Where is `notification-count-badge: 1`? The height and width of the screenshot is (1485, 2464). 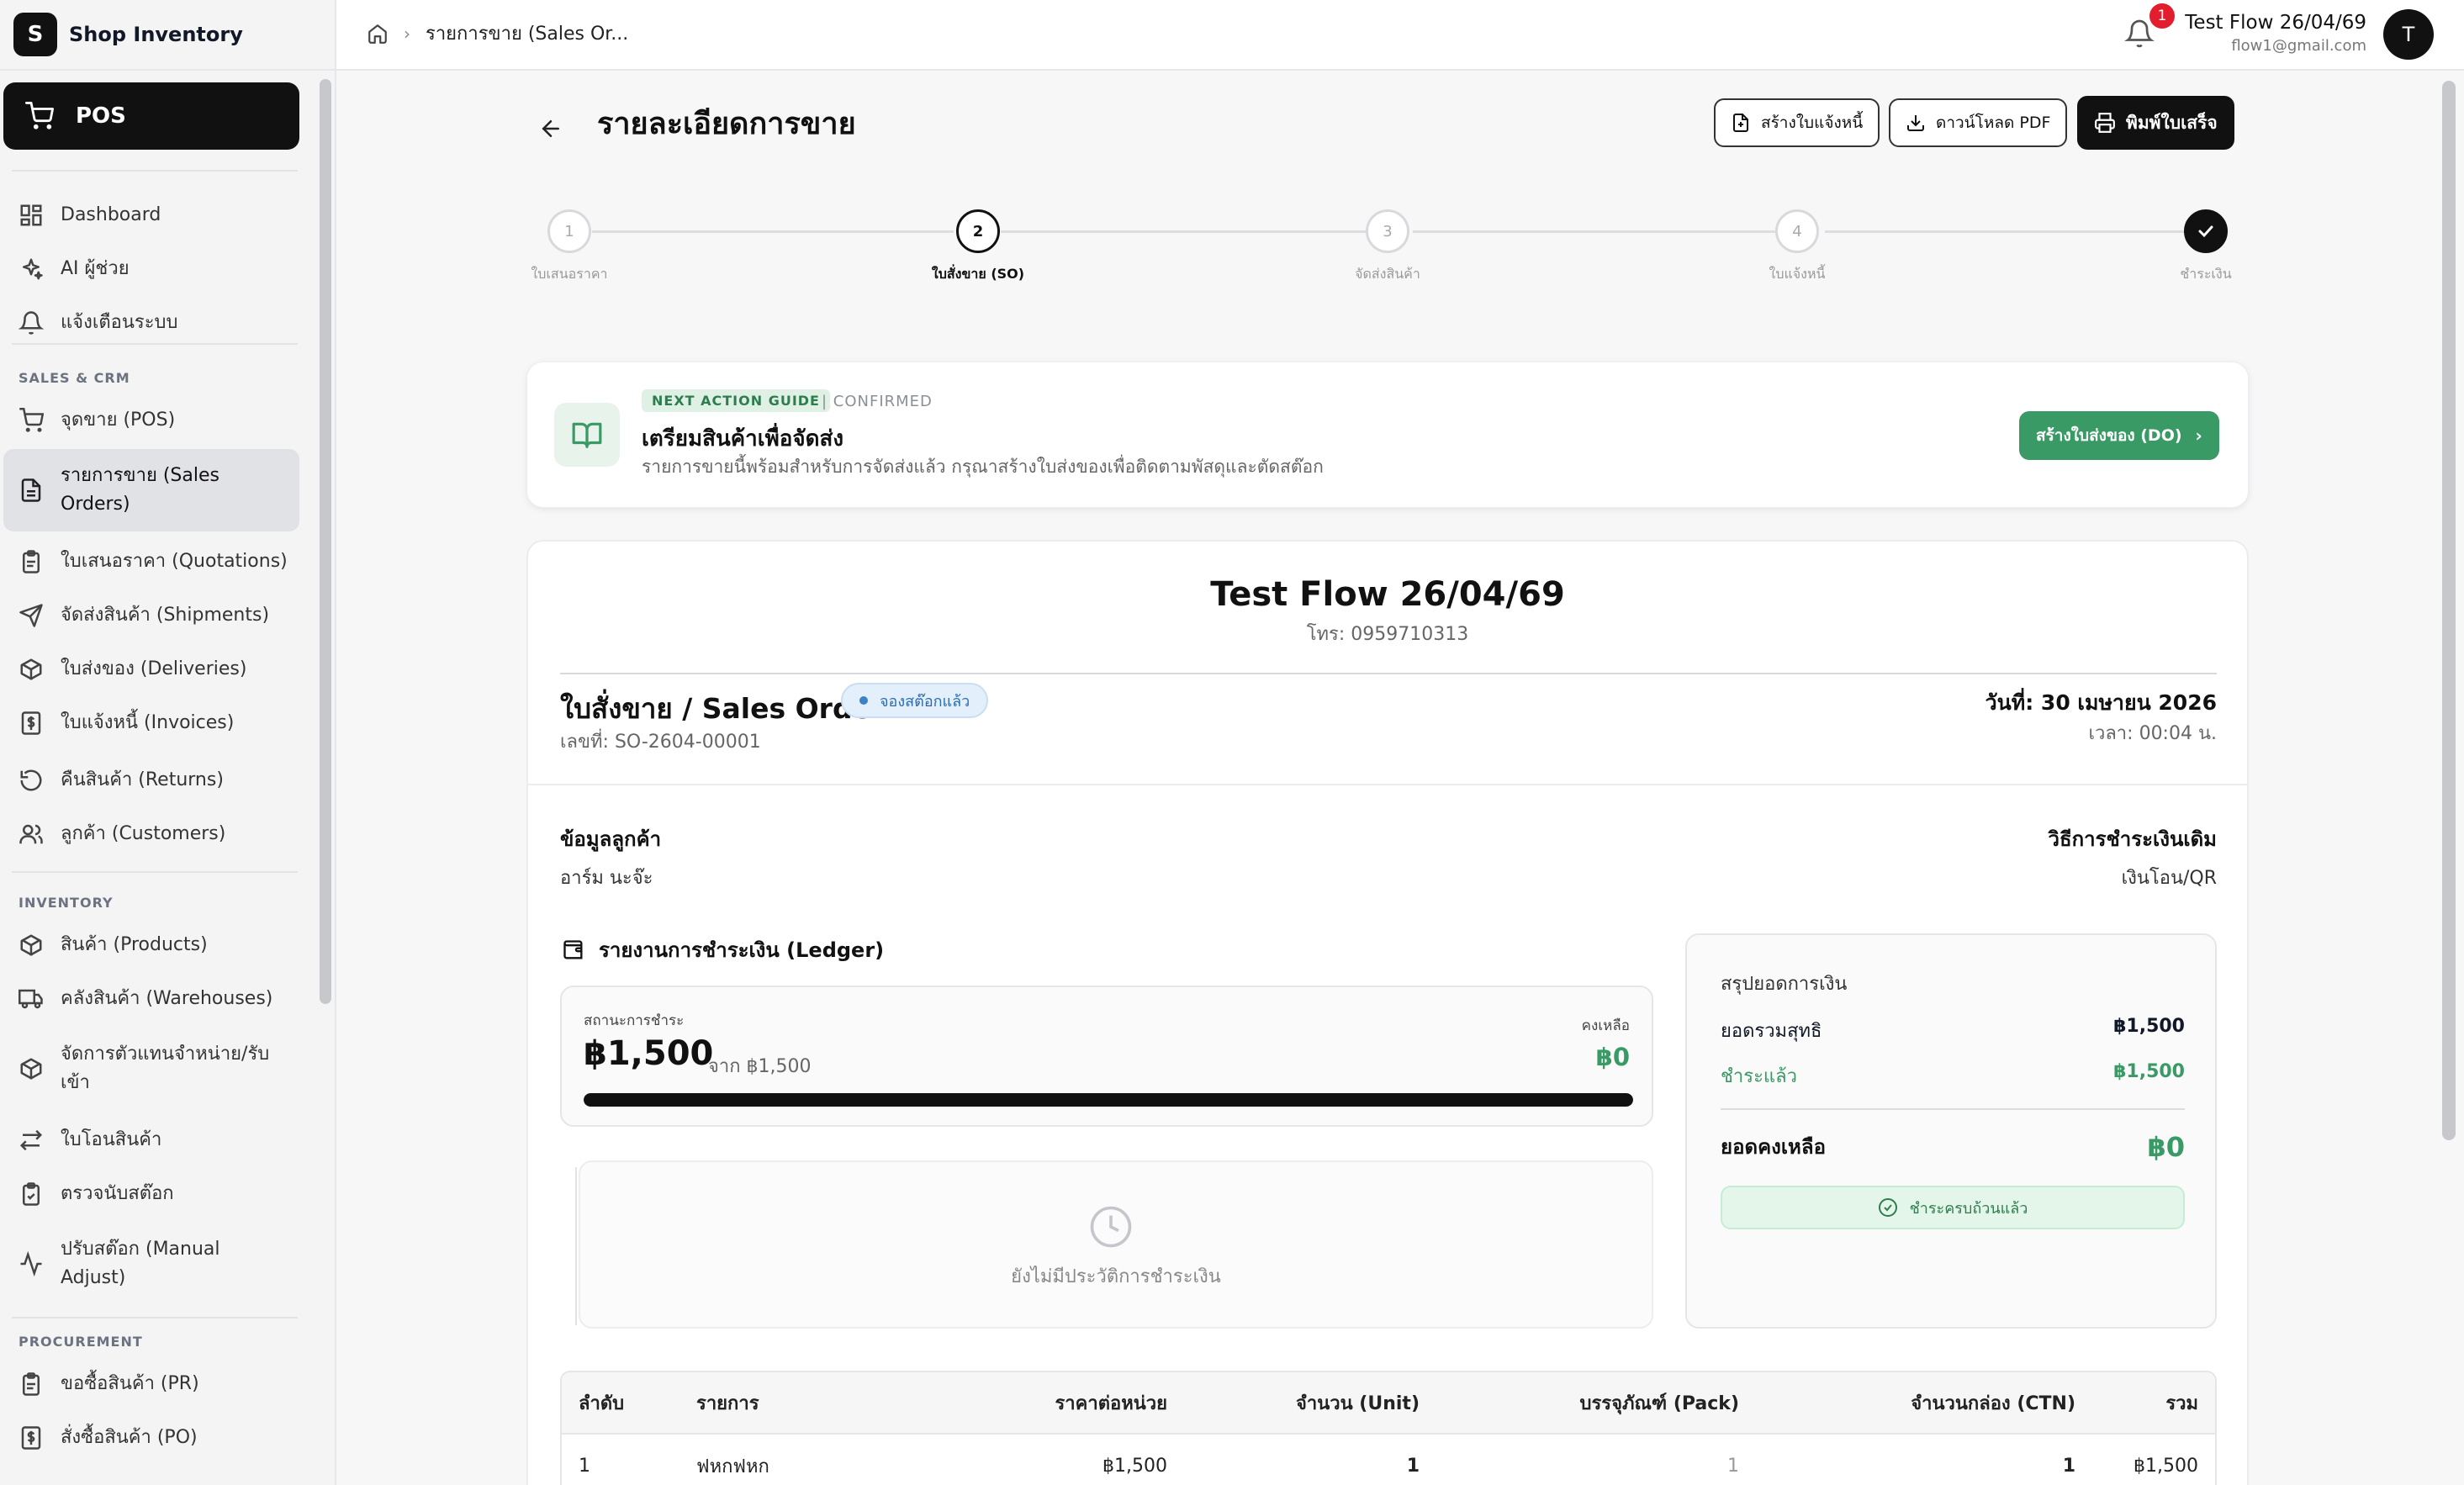
notification-count-badge: 1 is located at coordinates (2162, 16).